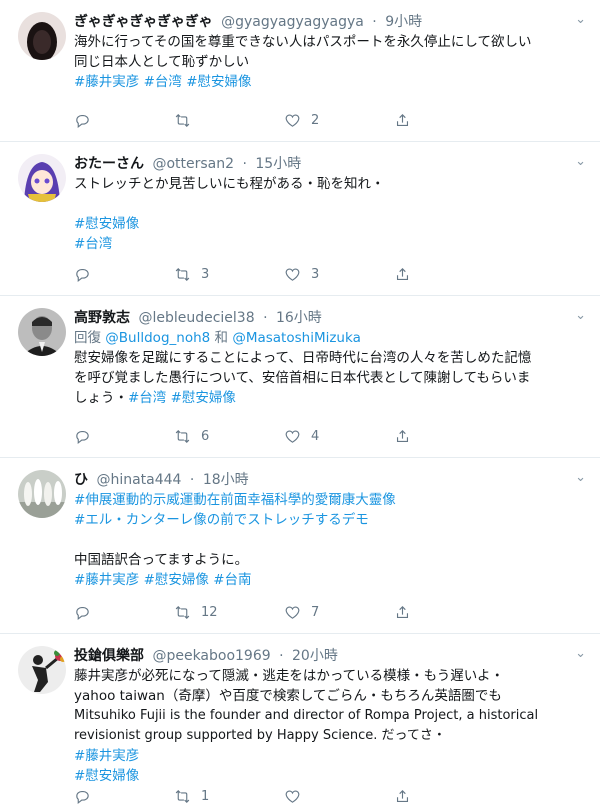 The image size is (600, 811). I want to click on like-button: 3, so click(301, 274).